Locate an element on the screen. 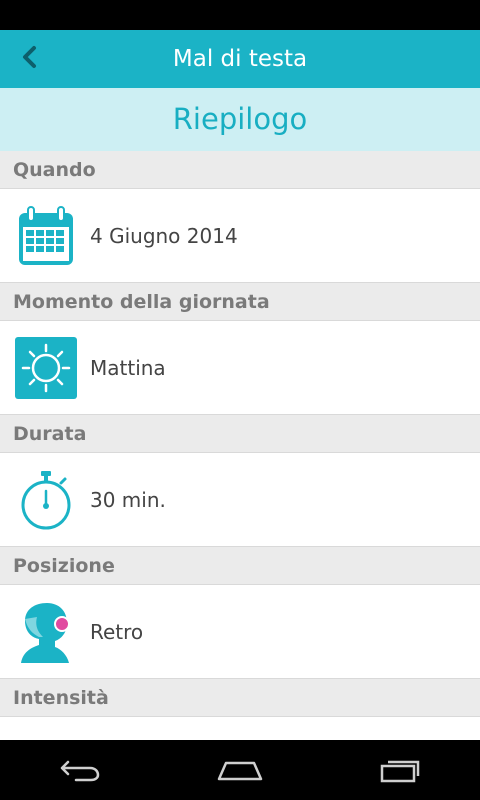 Image resolution: width=480 pixels, height=800 pixels. nav-home-button is located at coordinates (240, 770).